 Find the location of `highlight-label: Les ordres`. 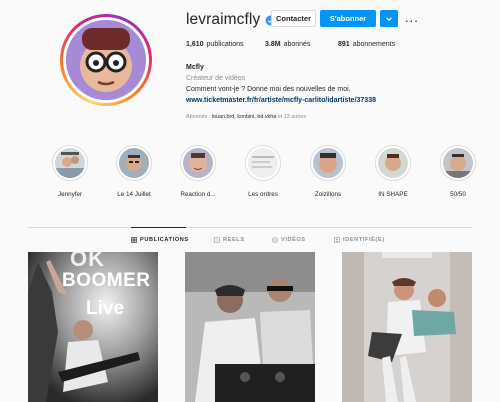

highlight-label: Les ordres is located at coordinates (263, 194).